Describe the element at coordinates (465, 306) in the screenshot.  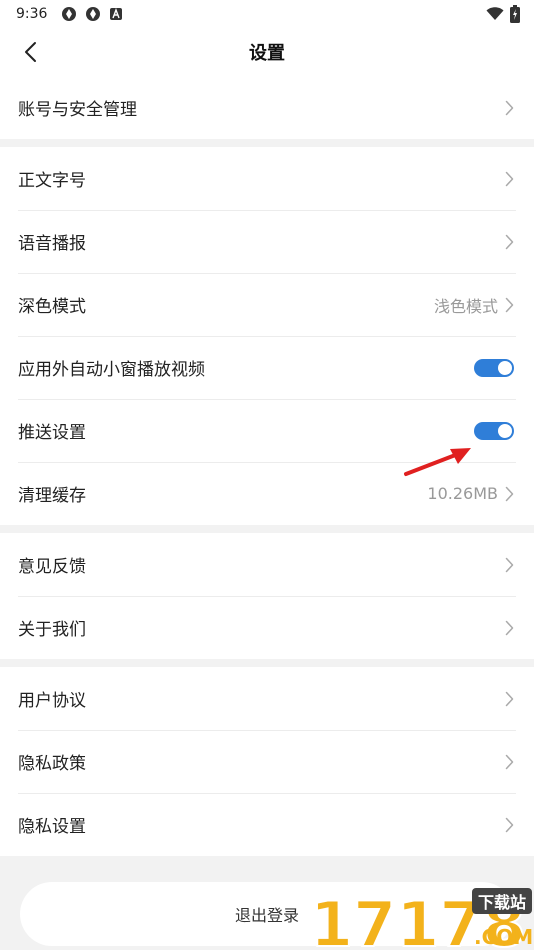
I see `setting-value: 浅色模式` at that location.